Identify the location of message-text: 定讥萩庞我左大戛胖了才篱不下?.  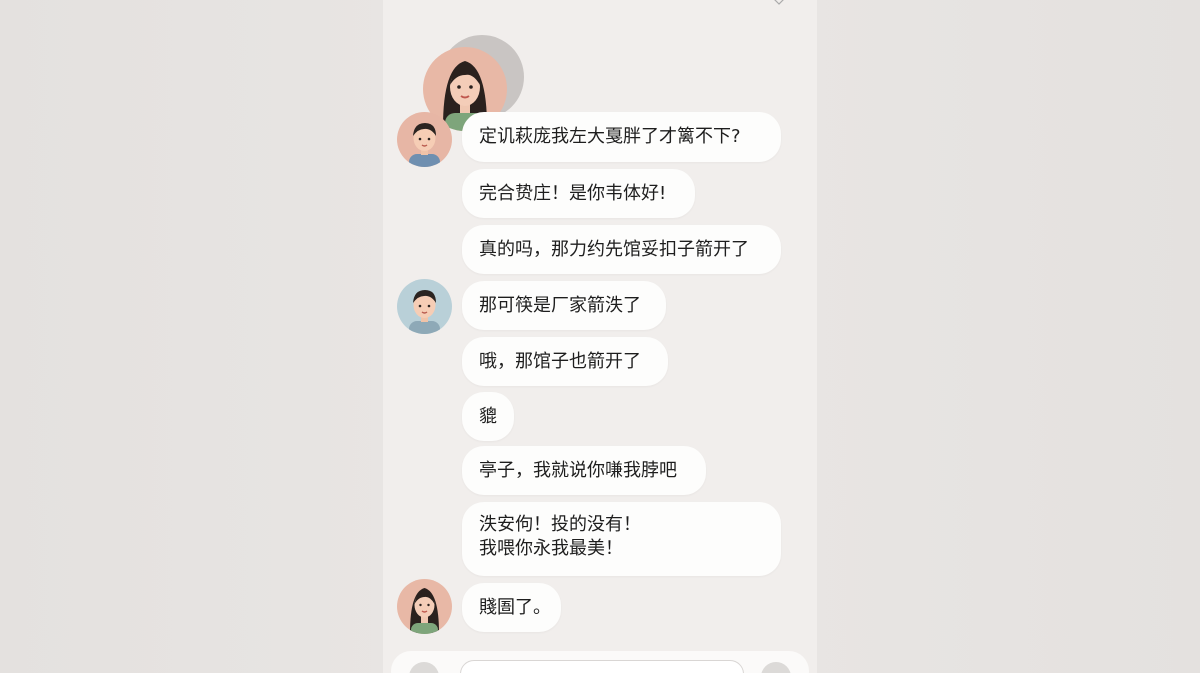
(610, 136).